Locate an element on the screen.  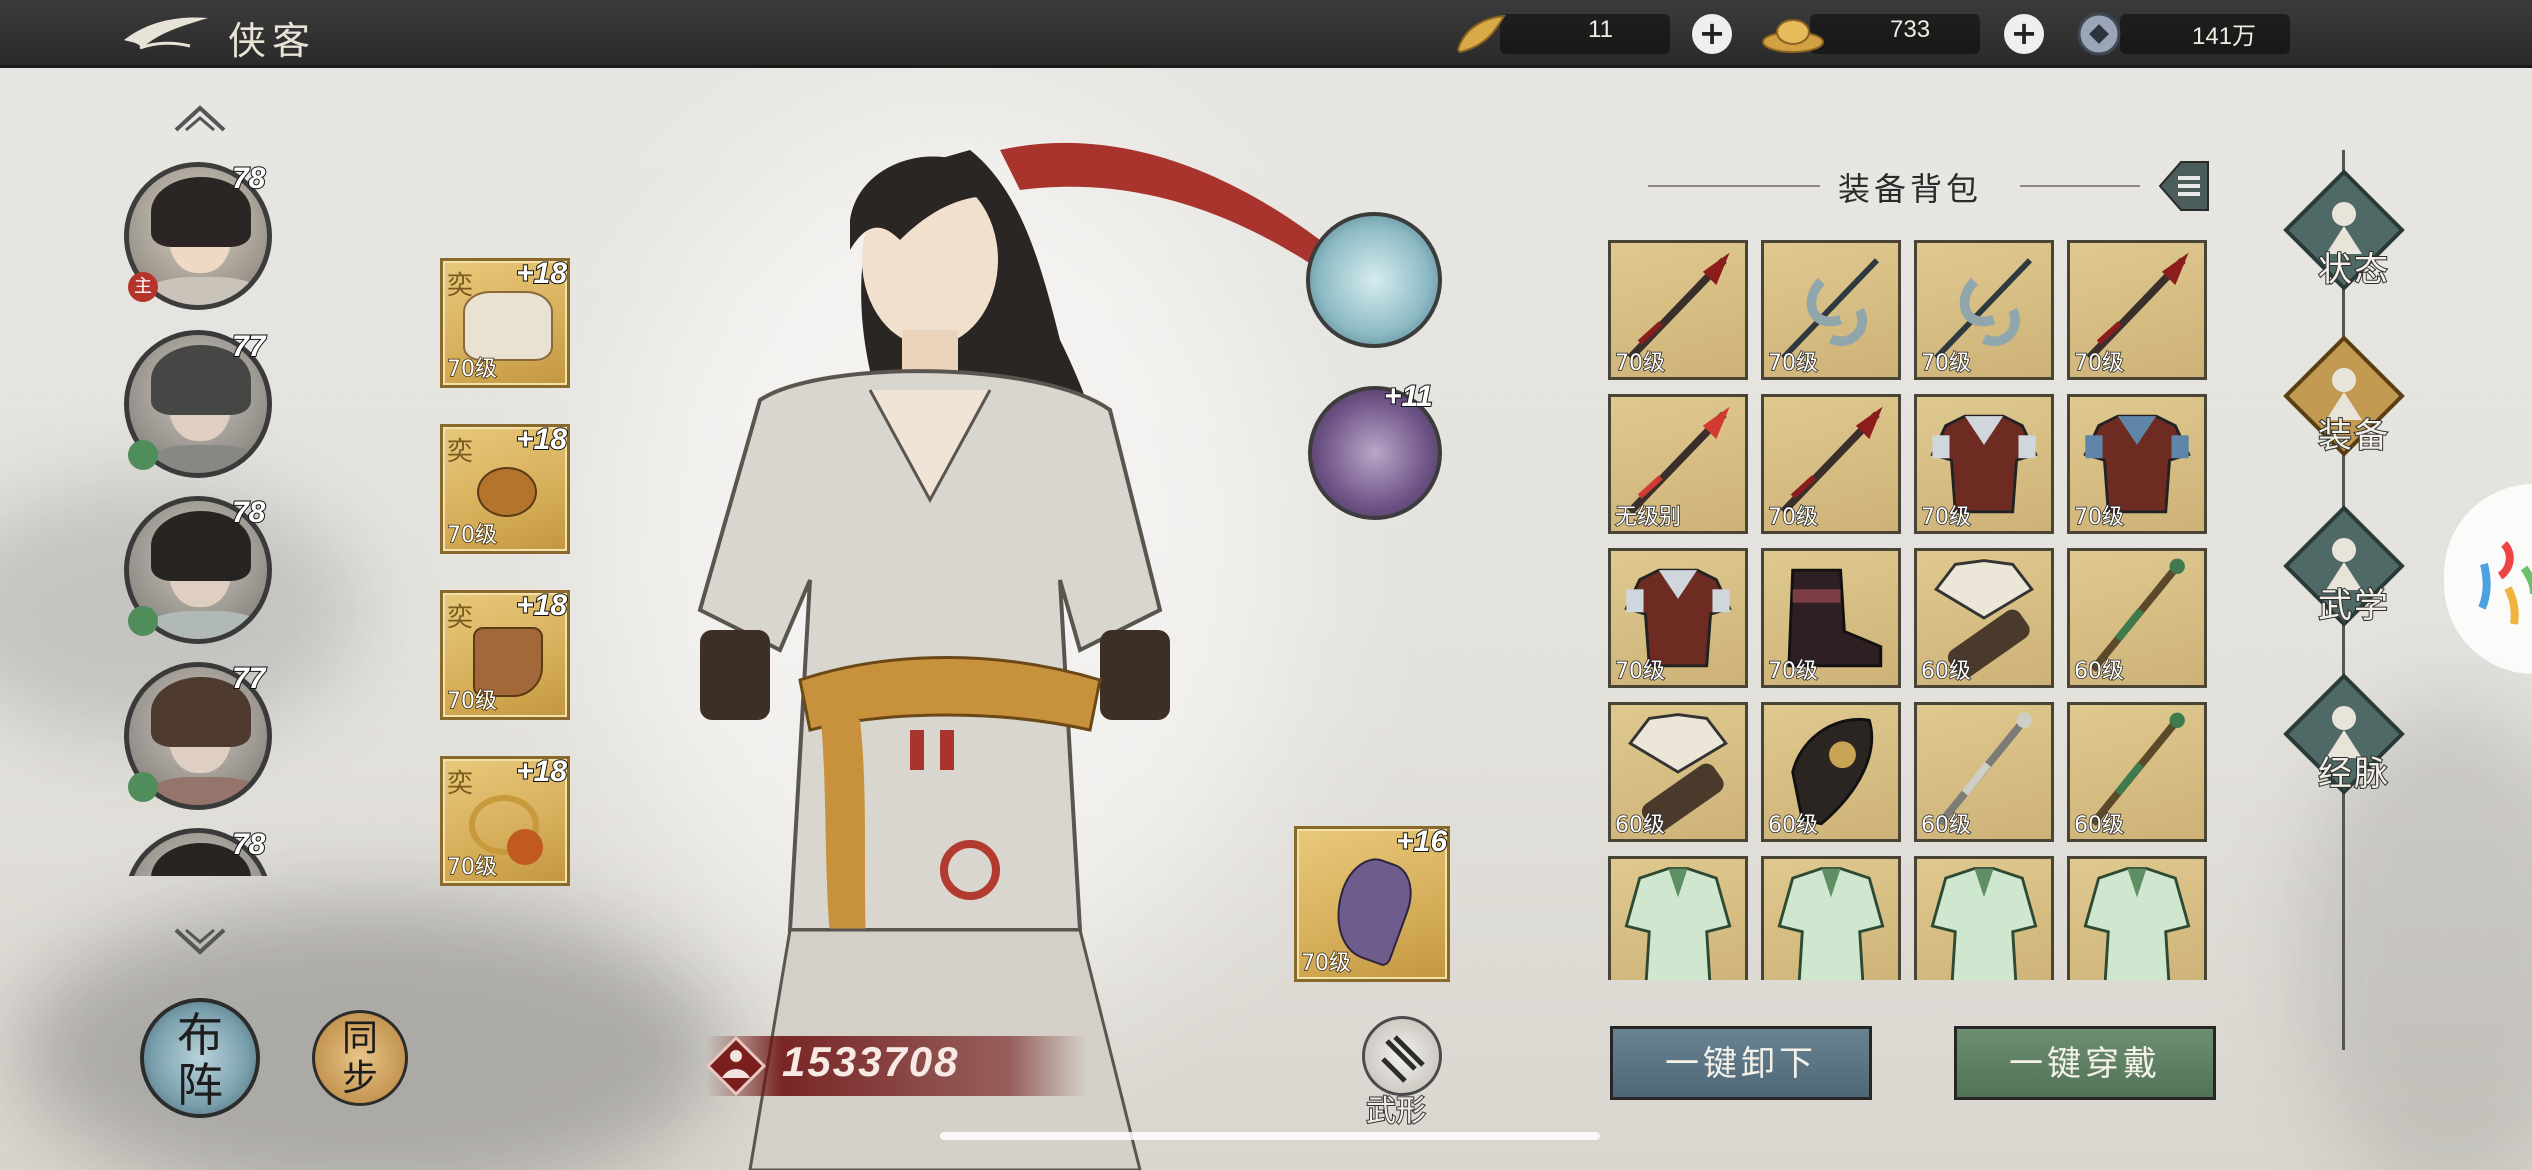
bag-item-staff-silver: 60级 is located at coordinates (1984, 772).